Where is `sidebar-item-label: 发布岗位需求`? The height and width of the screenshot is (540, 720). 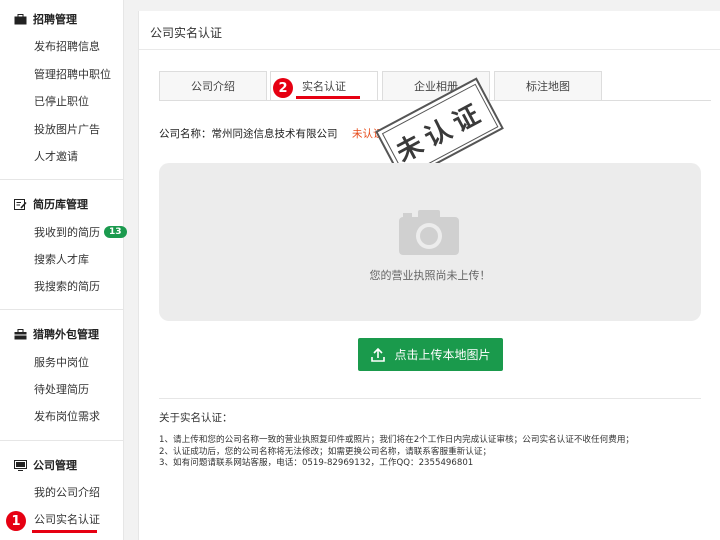
sidebar-item-label: 发布岗位需求 is located at coordinates (67, 416).